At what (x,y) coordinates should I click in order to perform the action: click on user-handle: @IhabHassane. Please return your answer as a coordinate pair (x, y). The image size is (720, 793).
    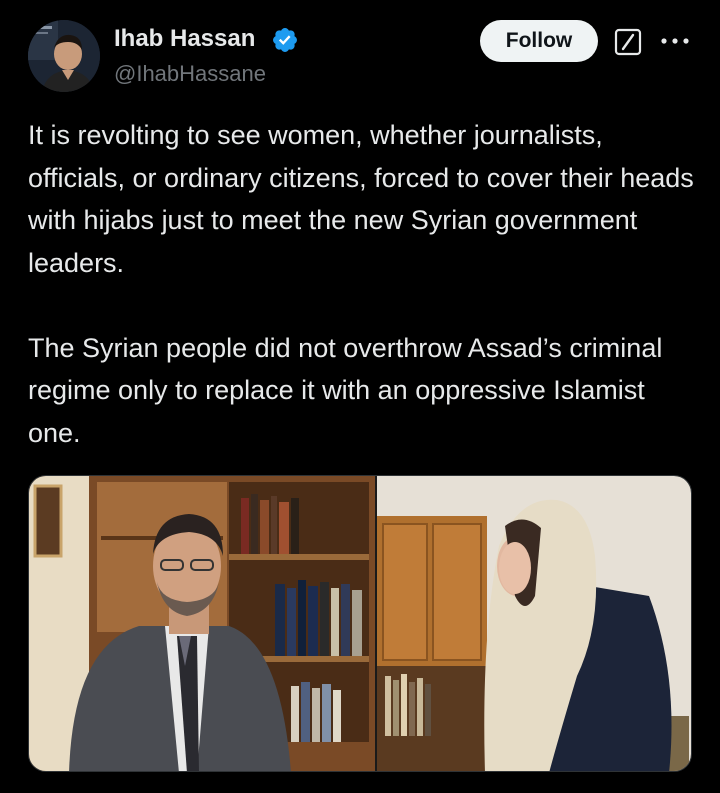
    Looking at the image, I should click on (190, 74).